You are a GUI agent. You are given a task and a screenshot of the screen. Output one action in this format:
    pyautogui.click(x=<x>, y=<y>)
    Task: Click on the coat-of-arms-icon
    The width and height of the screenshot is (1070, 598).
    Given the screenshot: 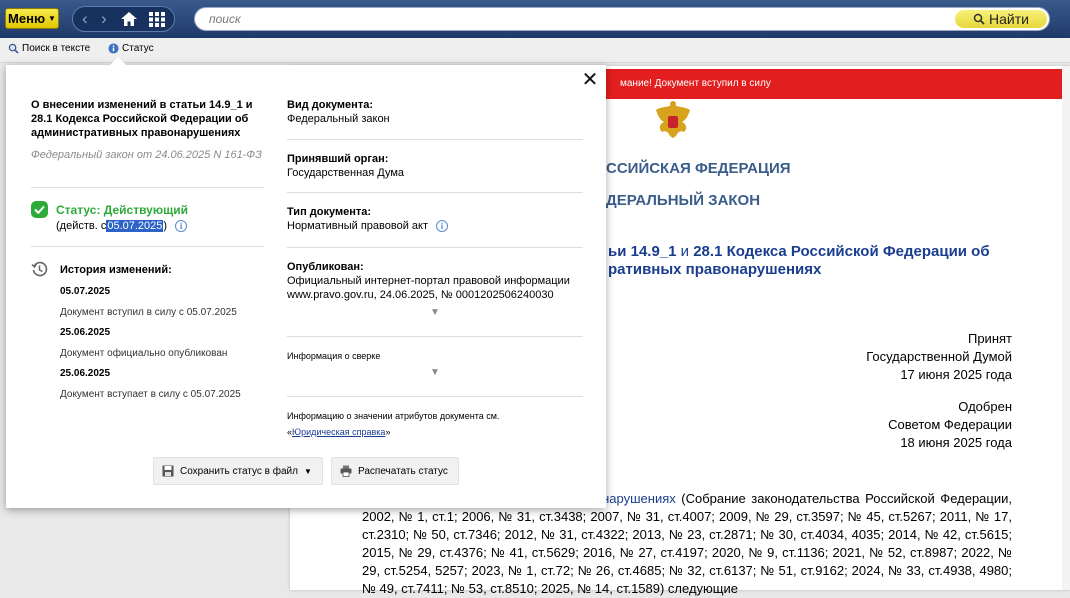 What is the action you would take?
    pyautogui.click(x=673, y=119)
    